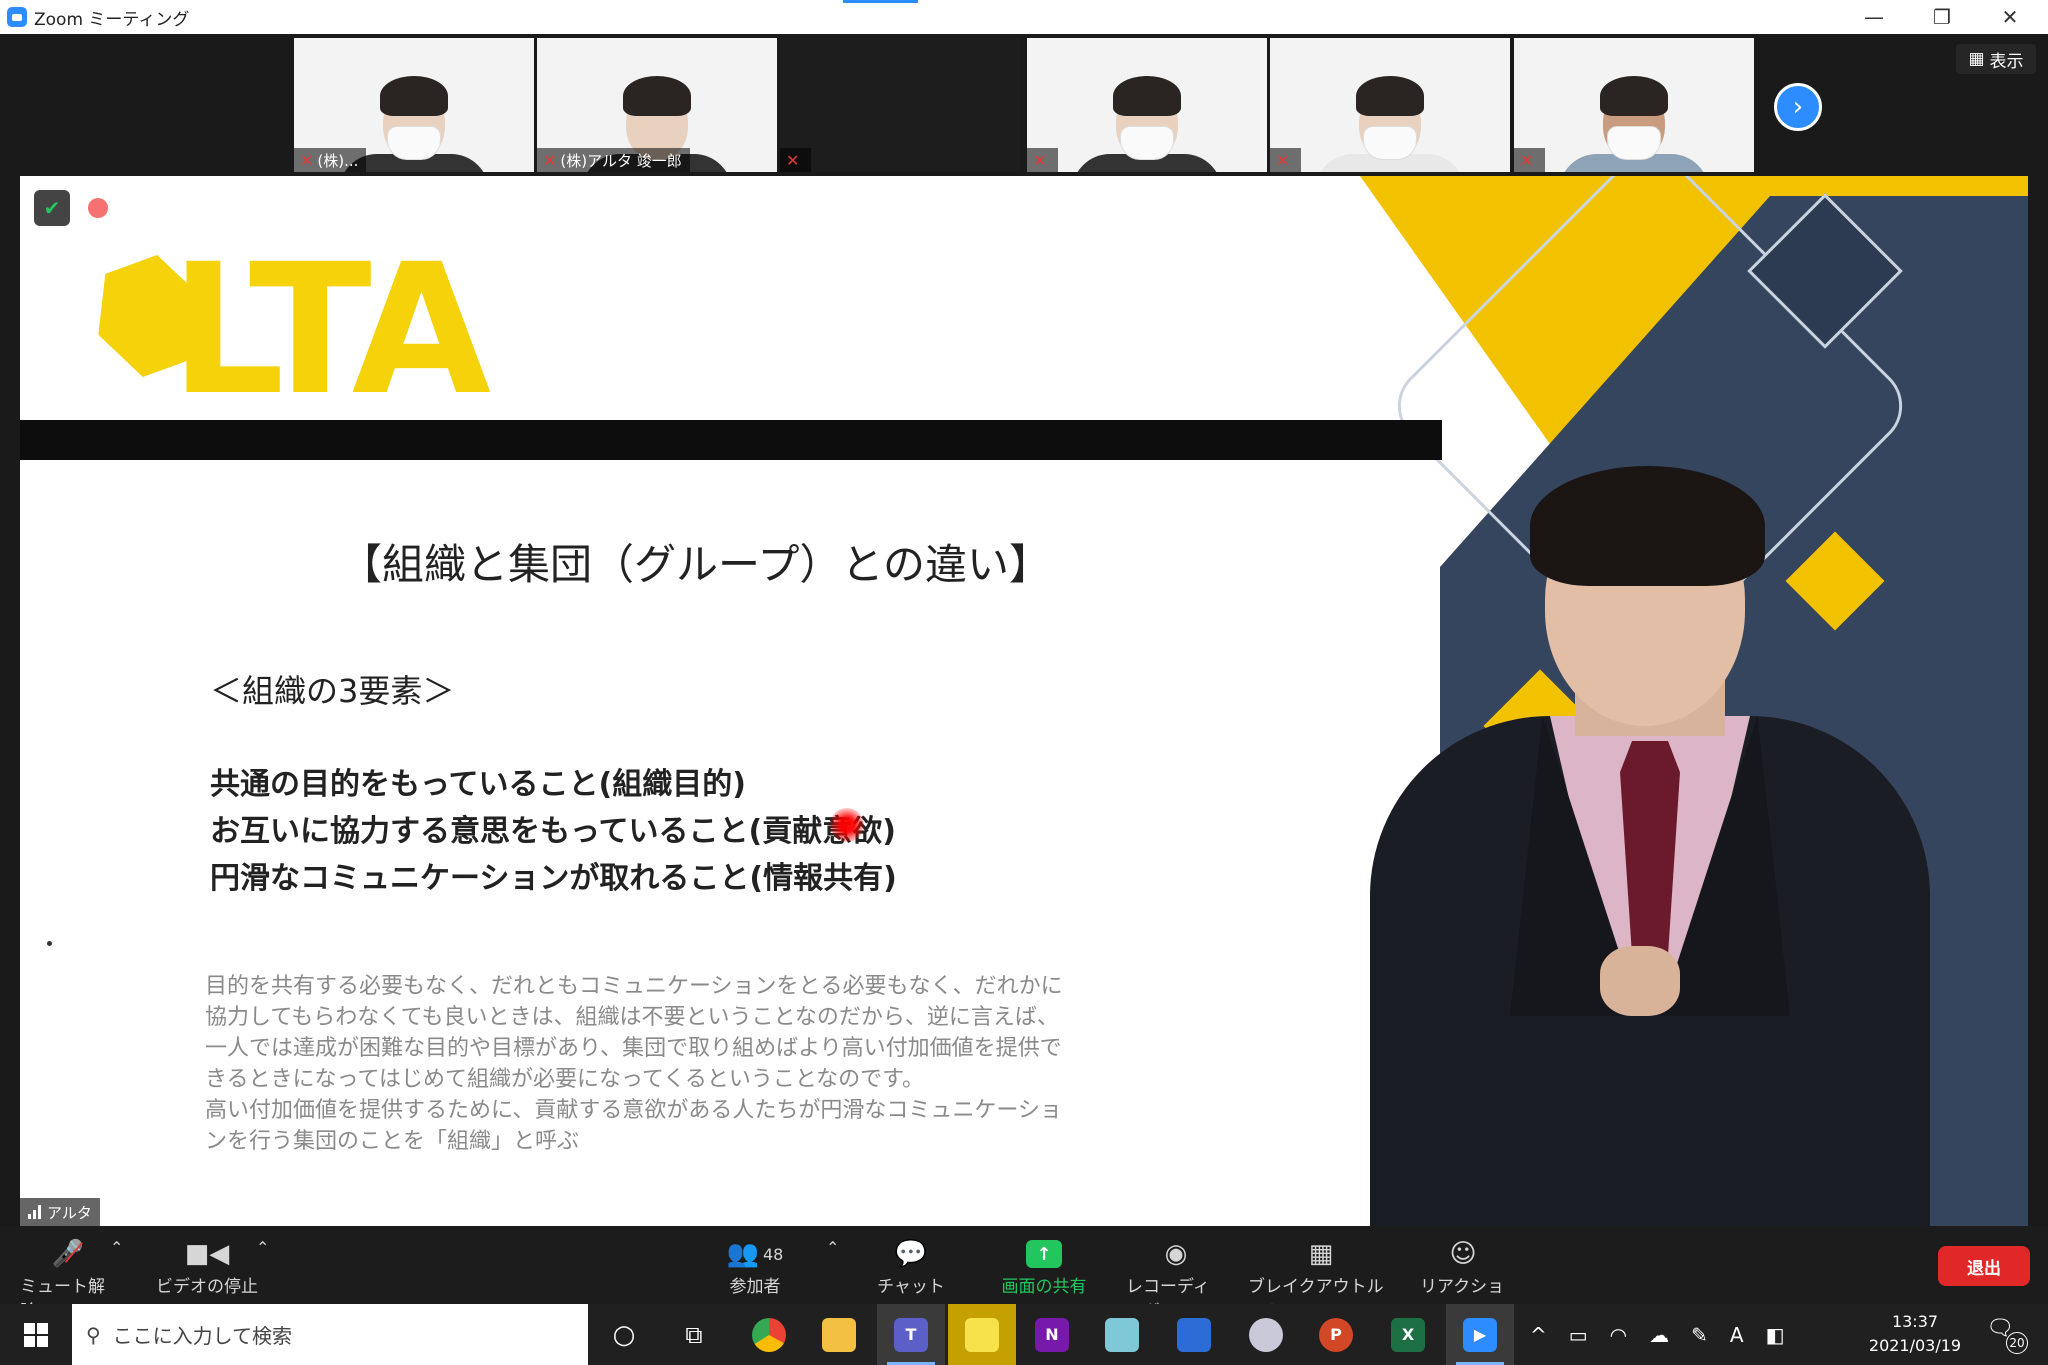 The width and height of the screenshot is (2048, 1365). What do you see at coordinates (1618, 1335) in the screenshot?
I see `wifi-icon: ◠` at bounding box center [1618, 1335].